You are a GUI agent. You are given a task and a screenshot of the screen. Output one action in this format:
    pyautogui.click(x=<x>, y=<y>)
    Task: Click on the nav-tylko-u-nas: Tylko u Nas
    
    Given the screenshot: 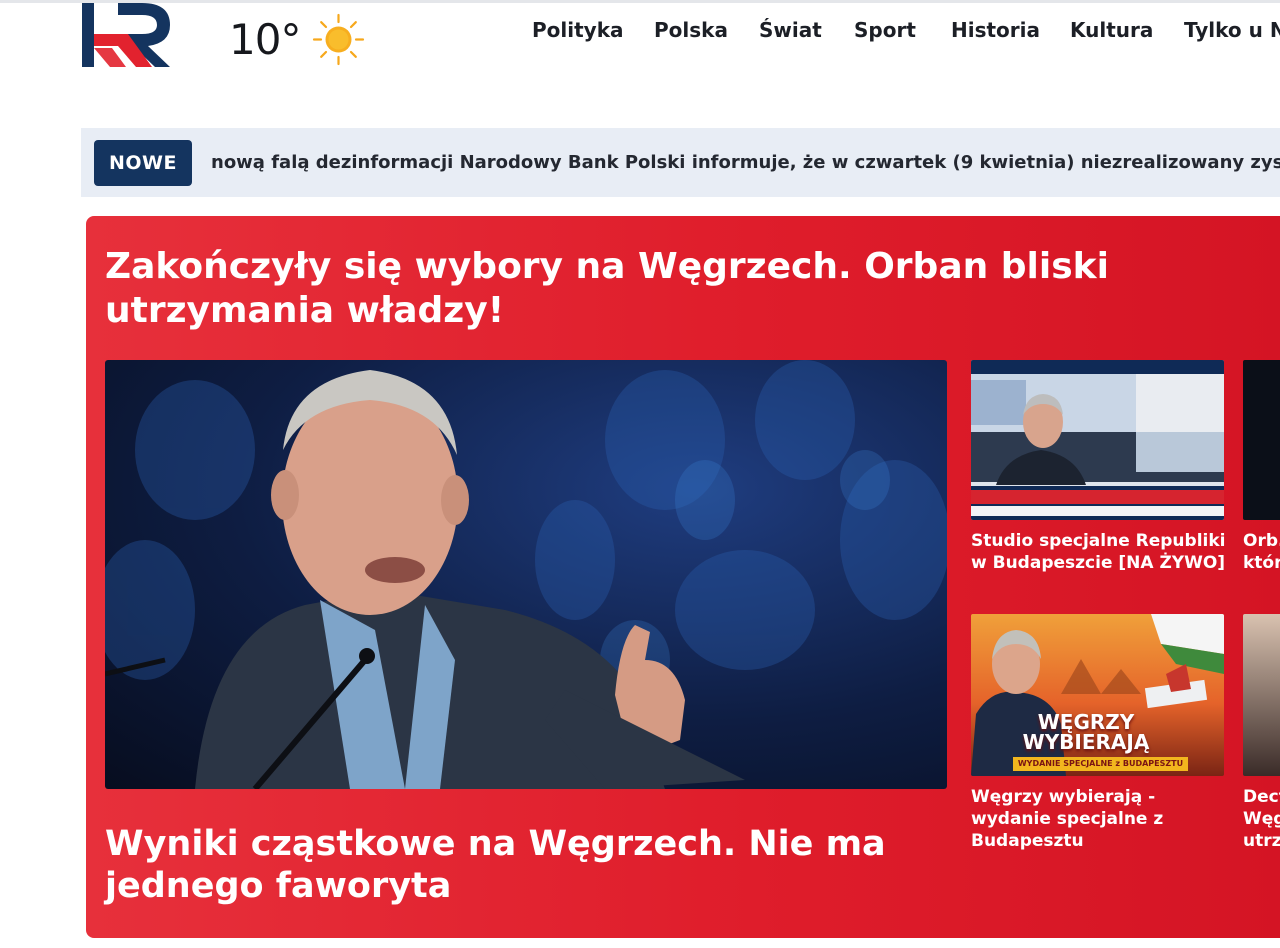 What is the action you would take?
    pyautogui.click(x=1232, y=30)
    